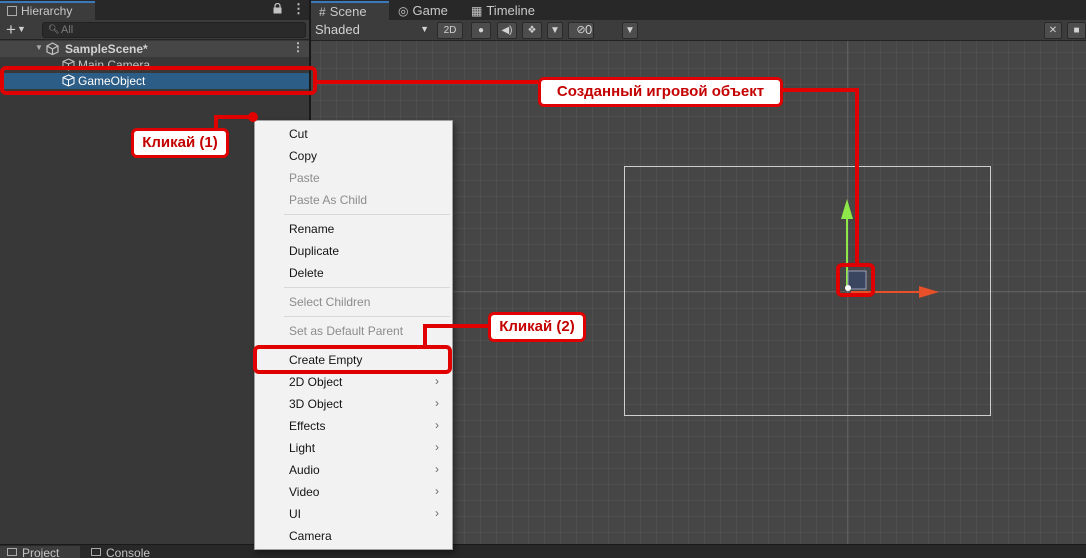 This screenshot has width=1086, height=558. I want to click on hierarchy-tab-bar: Hierarchy ⋮, so click(154, 10).